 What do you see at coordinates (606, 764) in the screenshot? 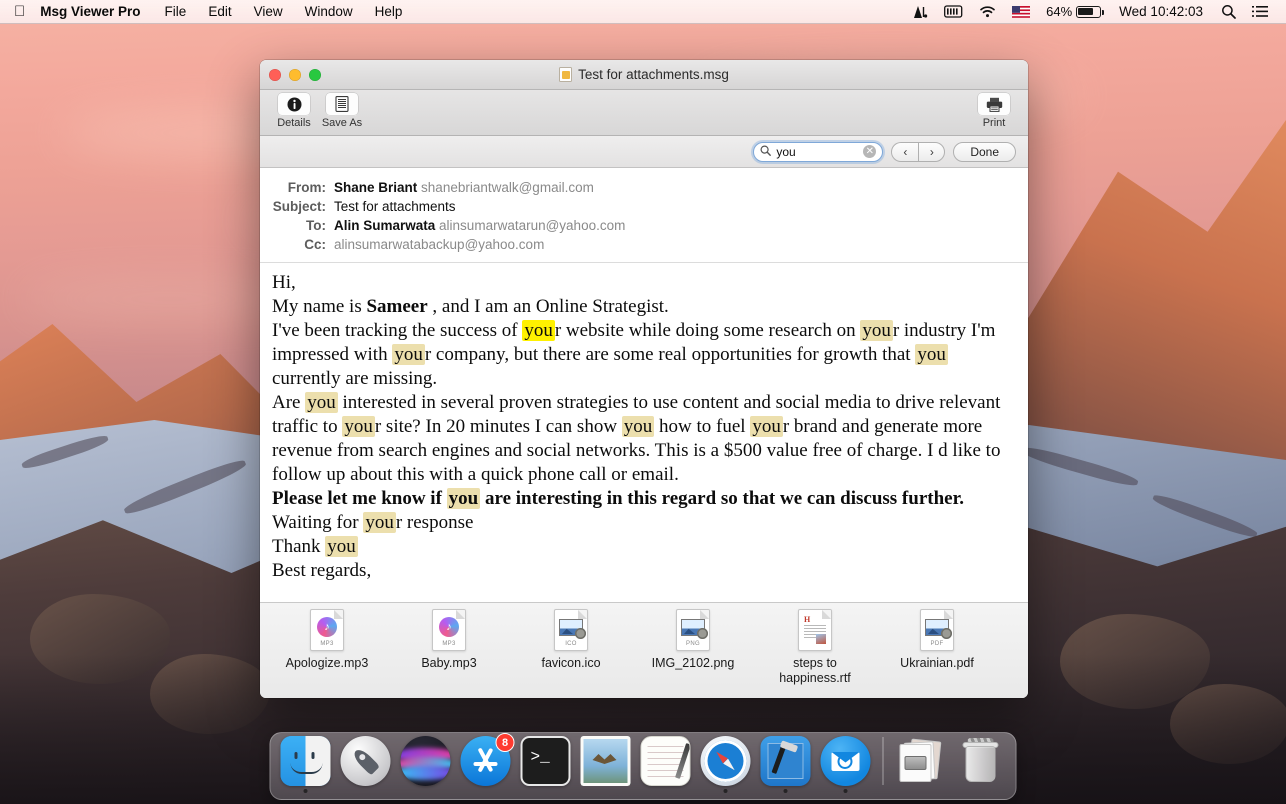
I see `dock-item-mail` at bounding box center [606, 764].